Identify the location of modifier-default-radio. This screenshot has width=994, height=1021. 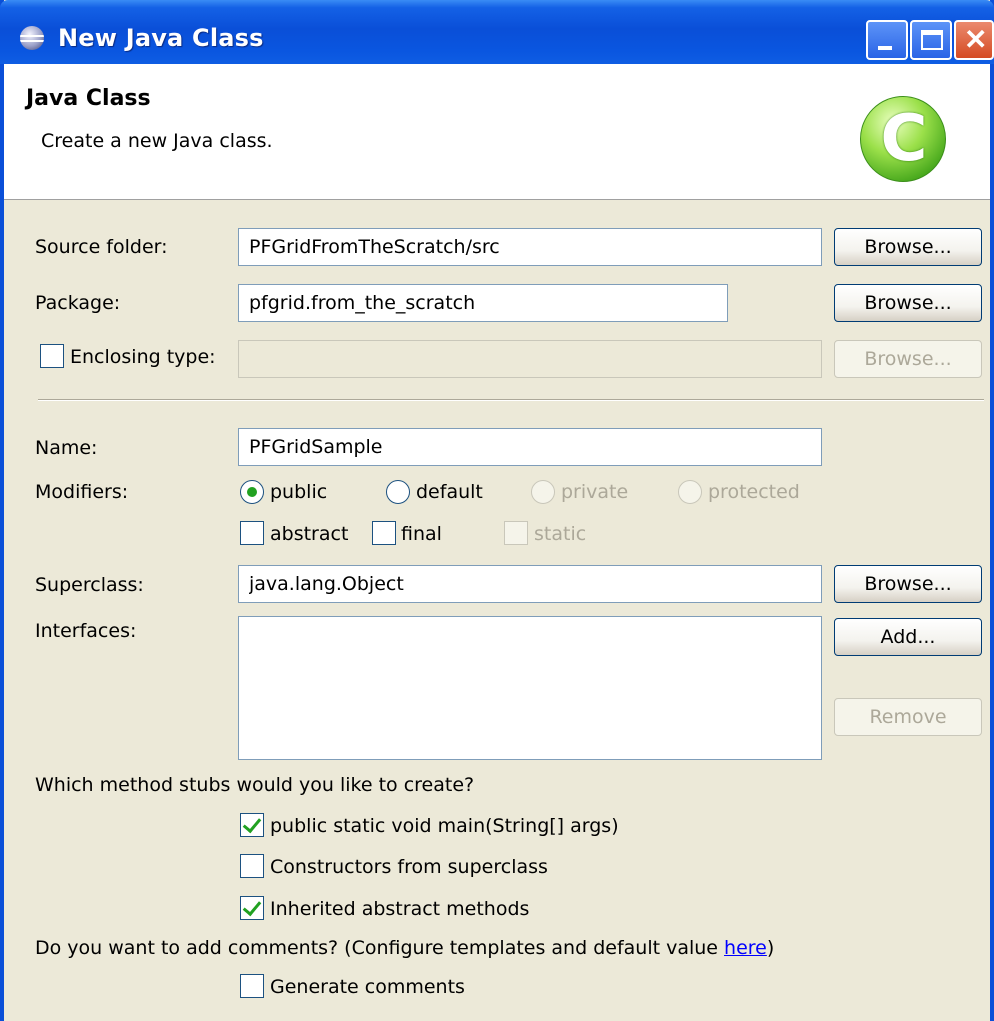
(398, 492).